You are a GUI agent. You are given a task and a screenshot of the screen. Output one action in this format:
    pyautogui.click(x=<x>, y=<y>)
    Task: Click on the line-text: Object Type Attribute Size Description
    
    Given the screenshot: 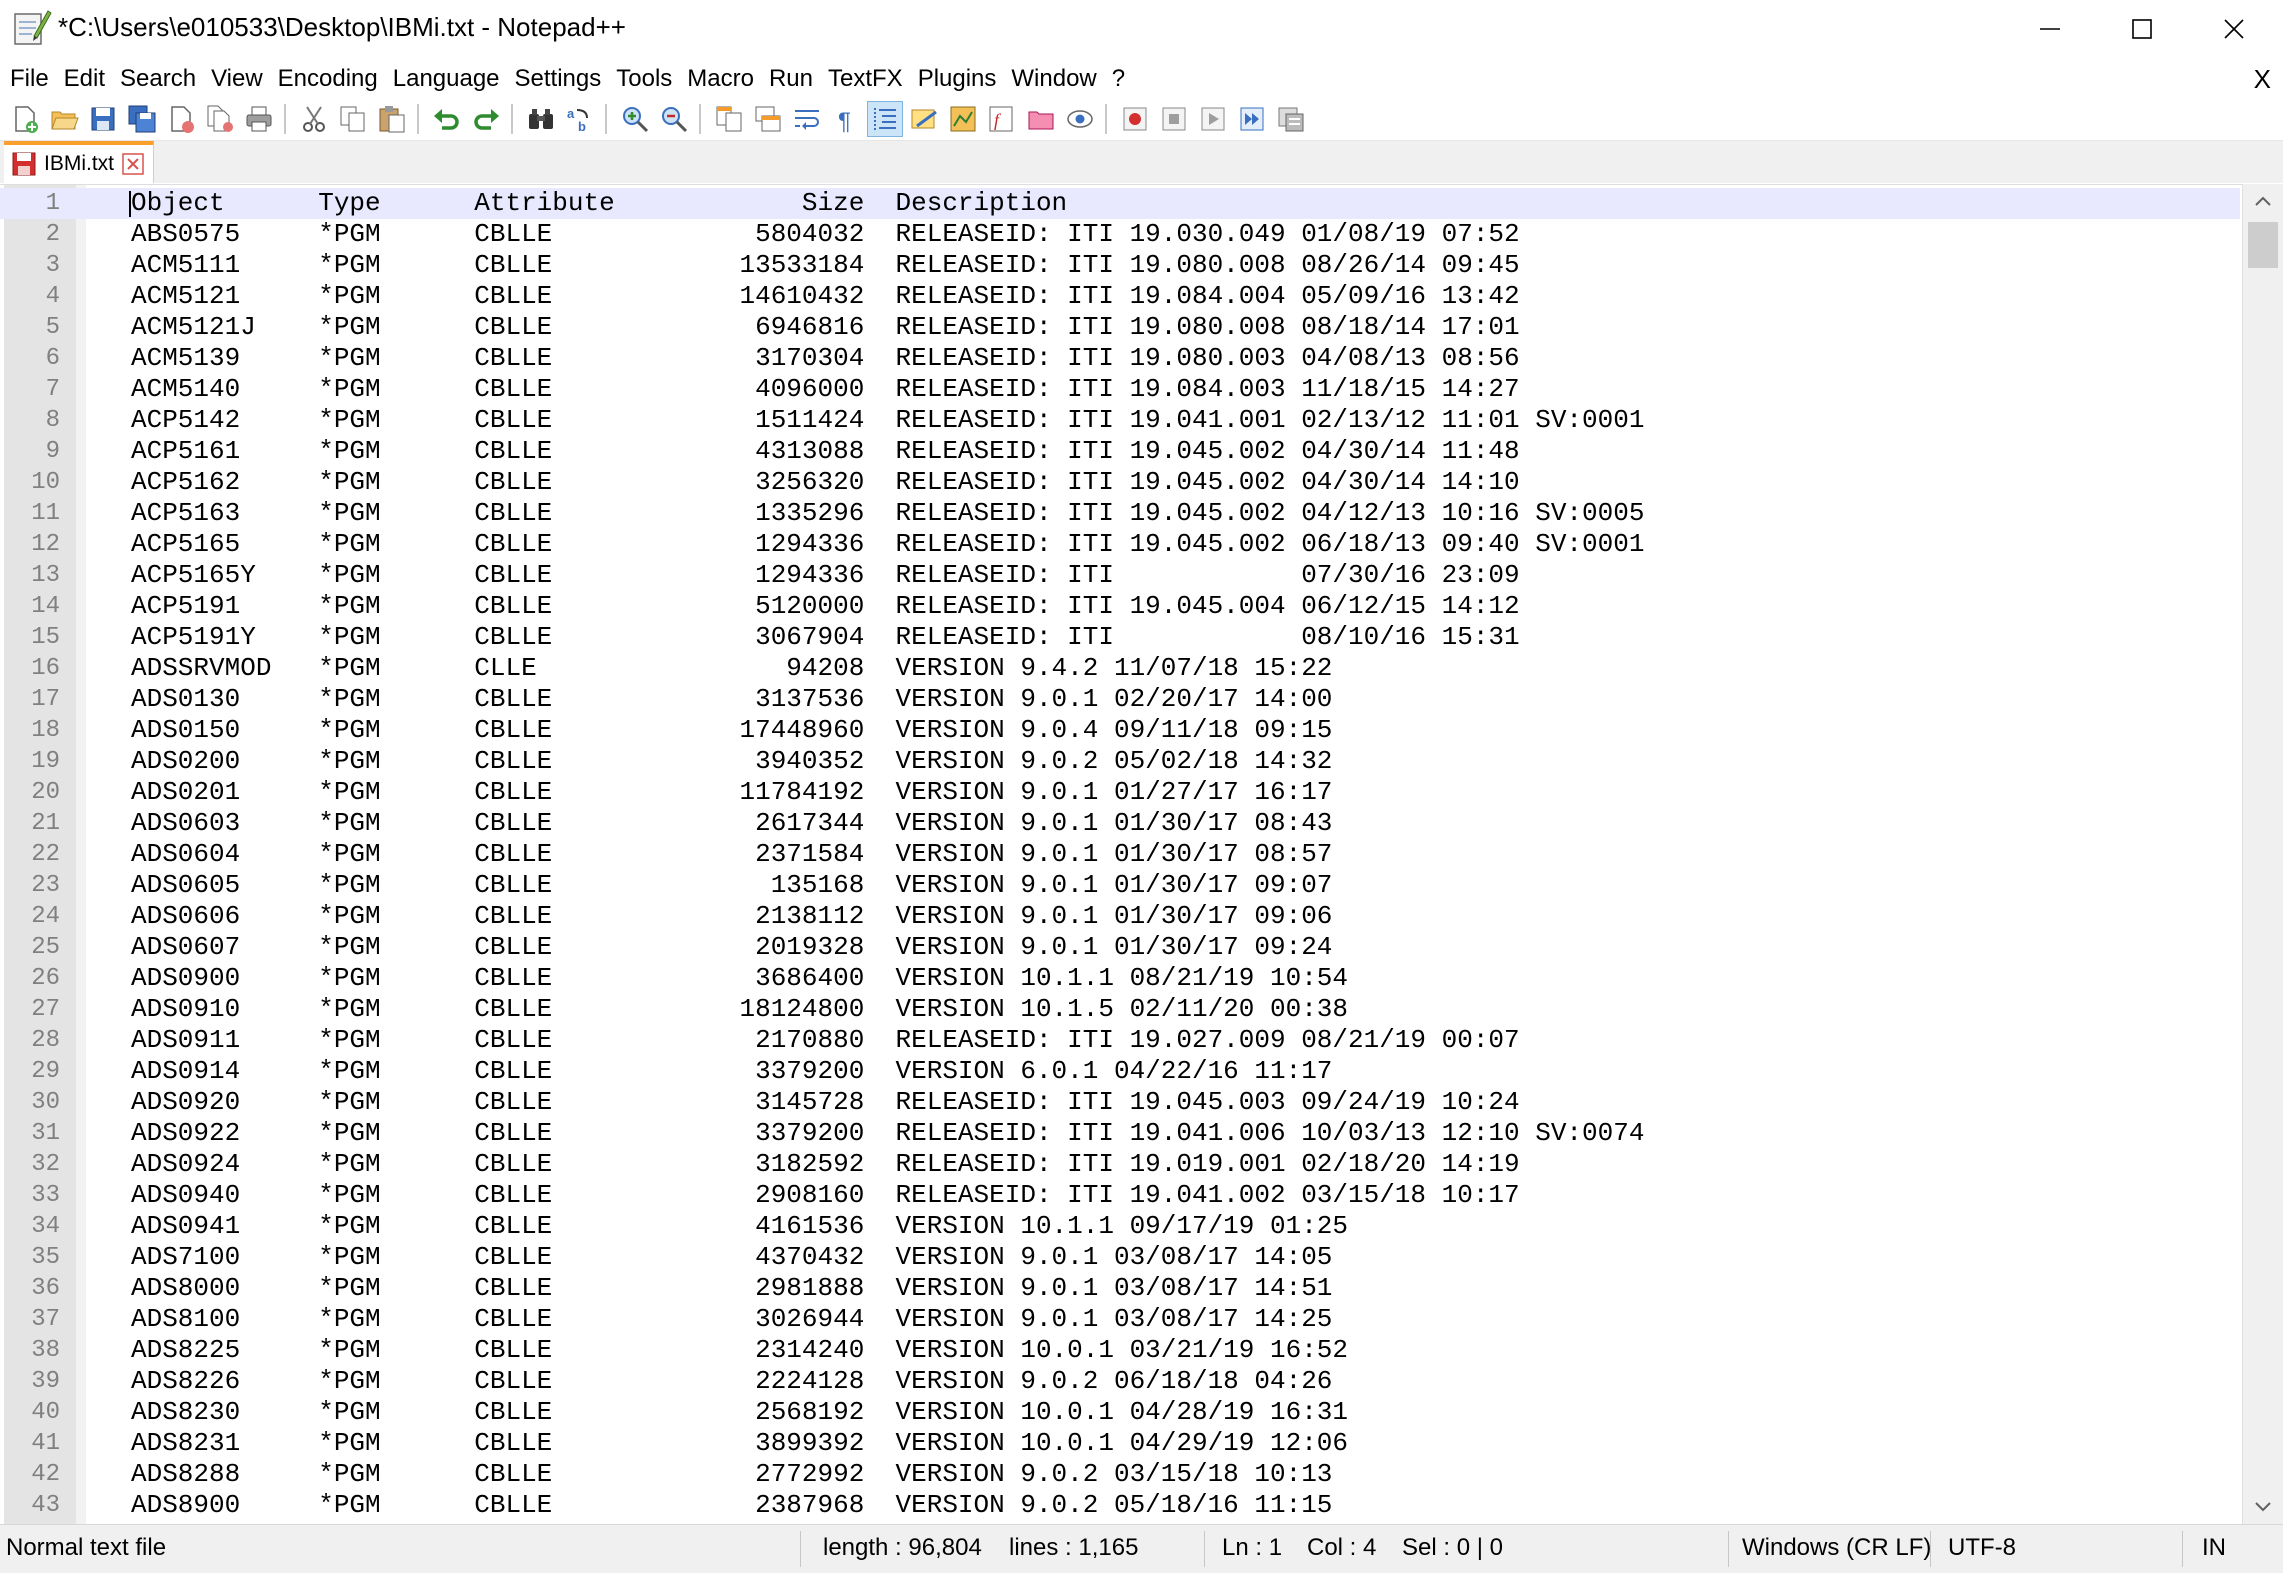 What is the action you would take?
    pyautogui.click(x=599, y=203)
    